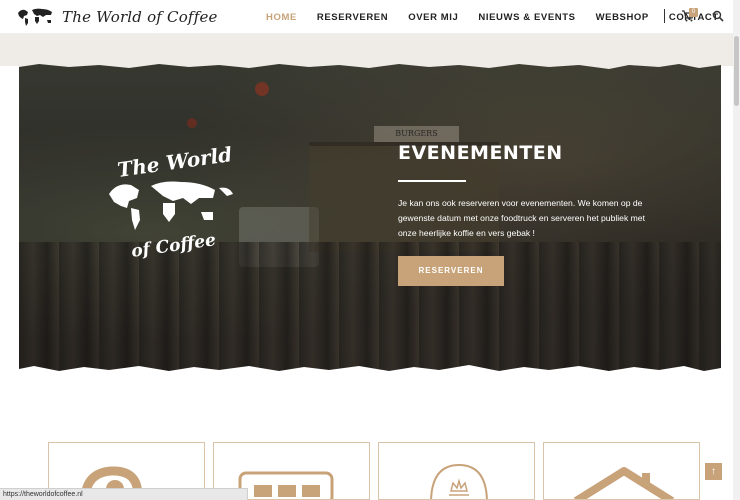 This screenshot has width=740, height=500. Describe the element at coordinates (622, 17) in the screenshot. I see `nav-item-webshop: WEBSHOP` at that location.